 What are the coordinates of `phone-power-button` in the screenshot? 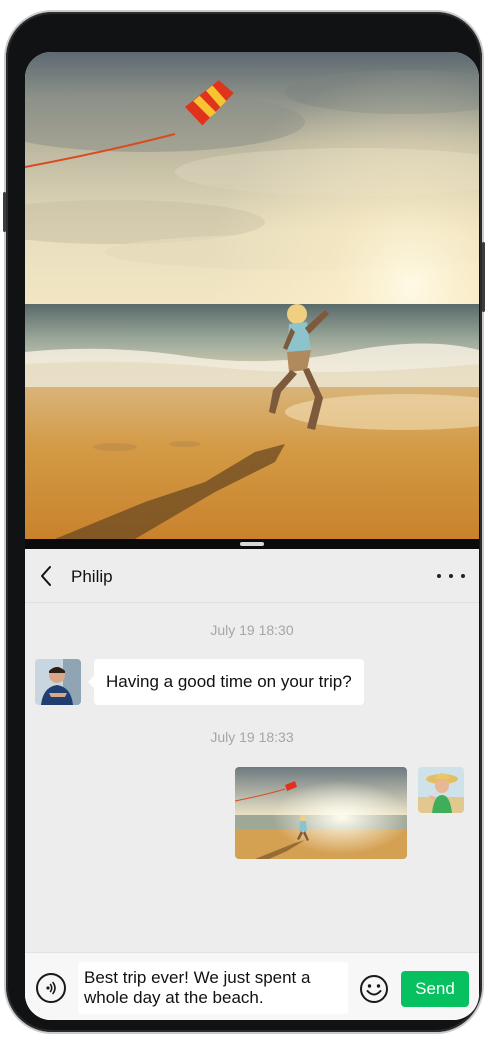 It's located at (483, 277).